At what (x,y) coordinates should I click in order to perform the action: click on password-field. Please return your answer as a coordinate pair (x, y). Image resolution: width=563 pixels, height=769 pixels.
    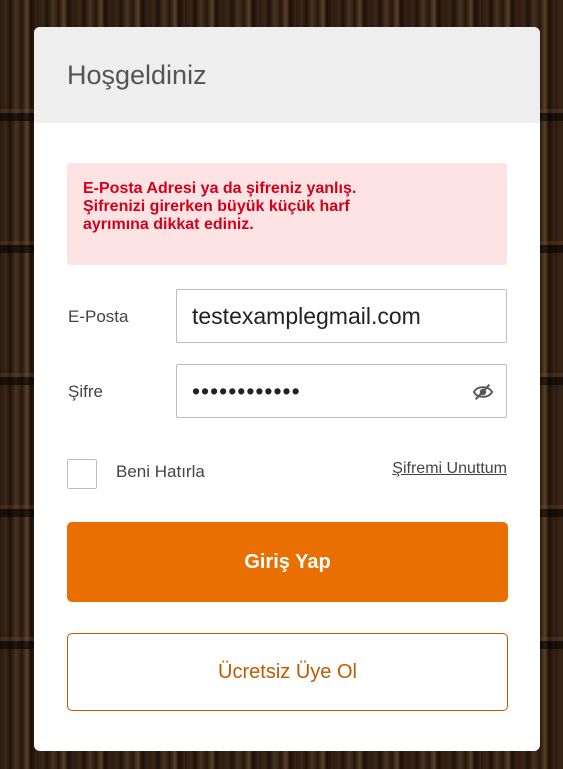
    Looking at the image, I should click on (341, 391).